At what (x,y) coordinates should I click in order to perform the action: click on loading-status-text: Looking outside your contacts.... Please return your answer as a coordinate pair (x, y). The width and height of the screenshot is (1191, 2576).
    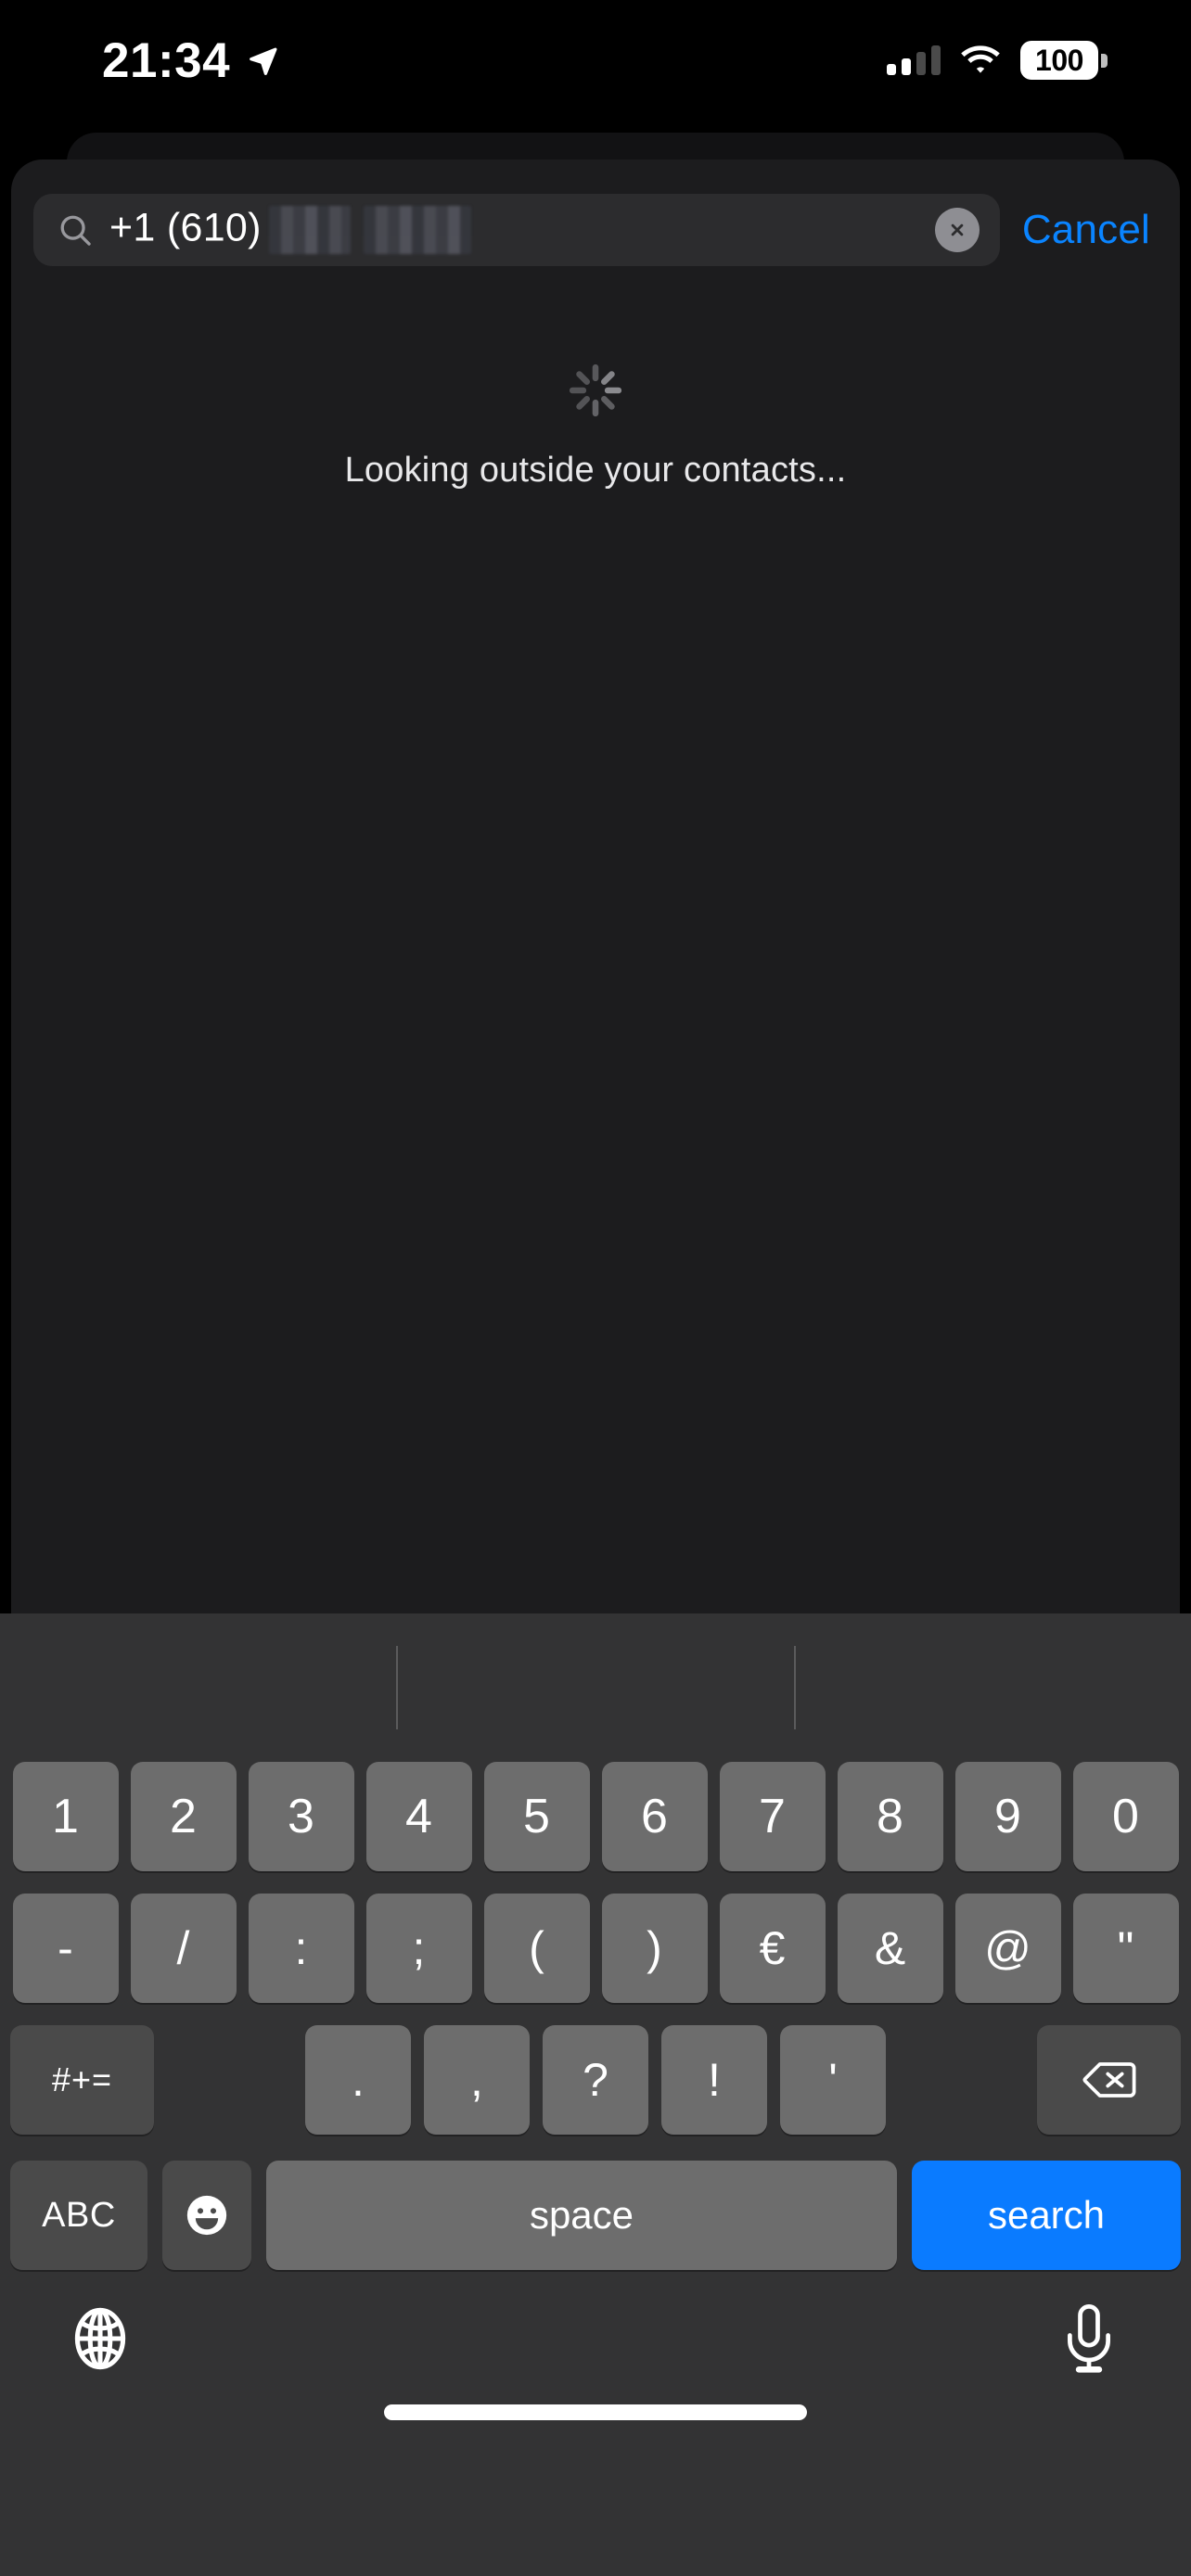
    Looking at the image, I should click on (595, 470).